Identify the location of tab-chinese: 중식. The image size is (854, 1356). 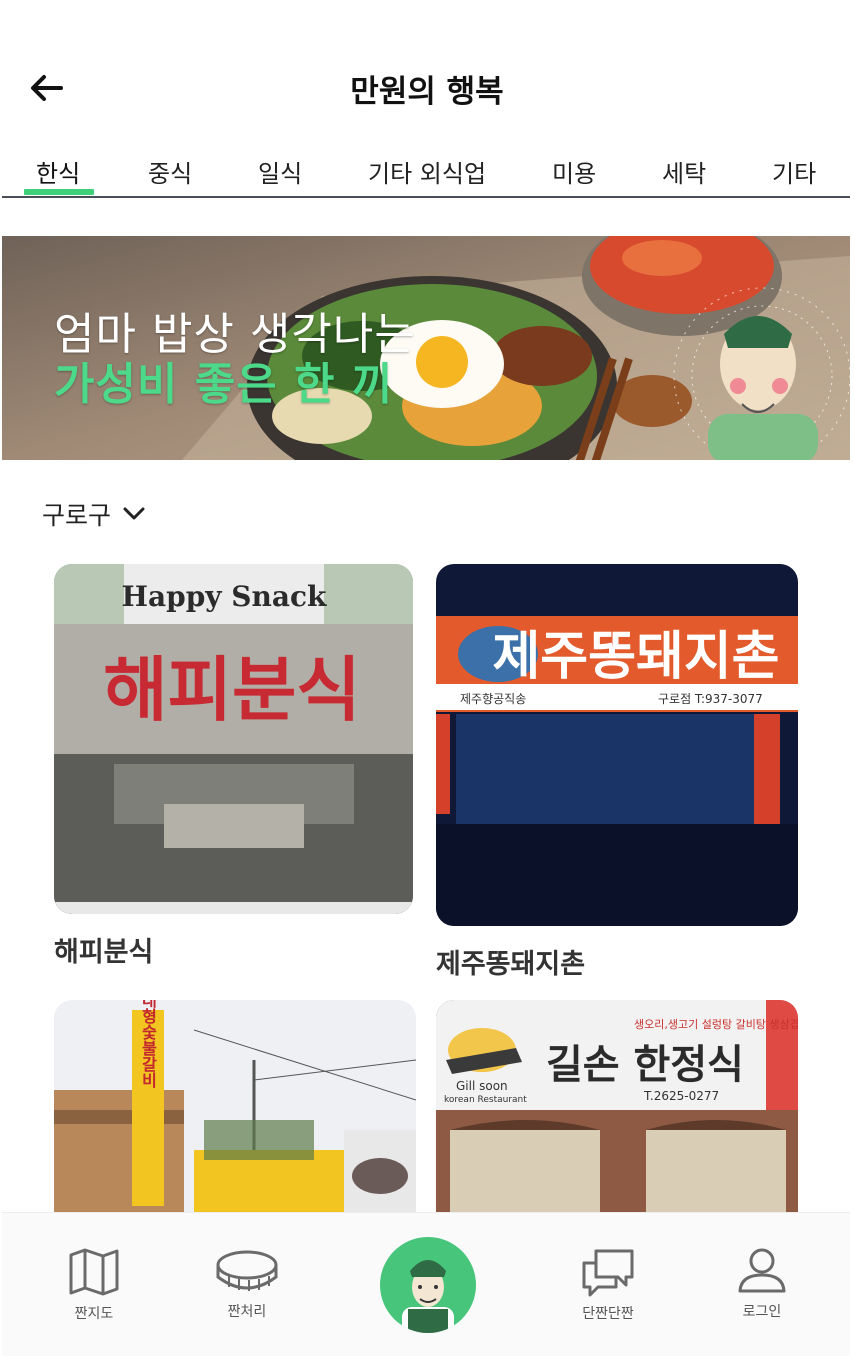
(170, 171).